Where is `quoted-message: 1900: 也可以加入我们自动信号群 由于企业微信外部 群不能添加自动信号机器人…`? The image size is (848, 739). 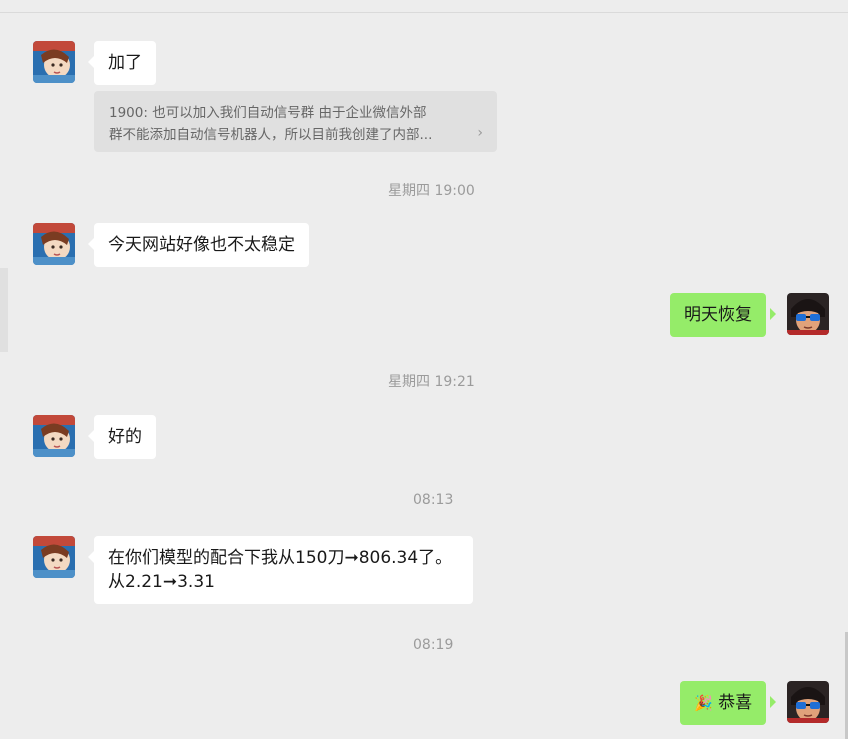
quoted-message: 1900: 也可以加入我们自动信号群 由于企业微信外部 群不能添加自动信号机器人… is located at coordinates (295, 121).